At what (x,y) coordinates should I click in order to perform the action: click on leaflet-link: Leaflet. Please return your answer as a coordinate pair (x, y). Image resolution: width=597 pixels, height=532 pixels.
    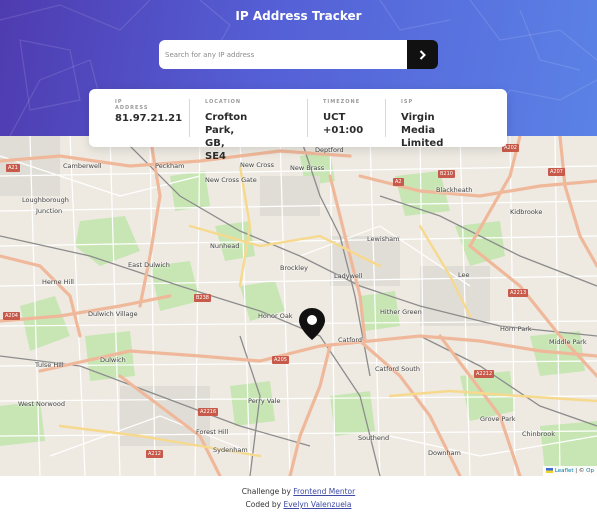
    Looking at the image, I should click on (564, 471).